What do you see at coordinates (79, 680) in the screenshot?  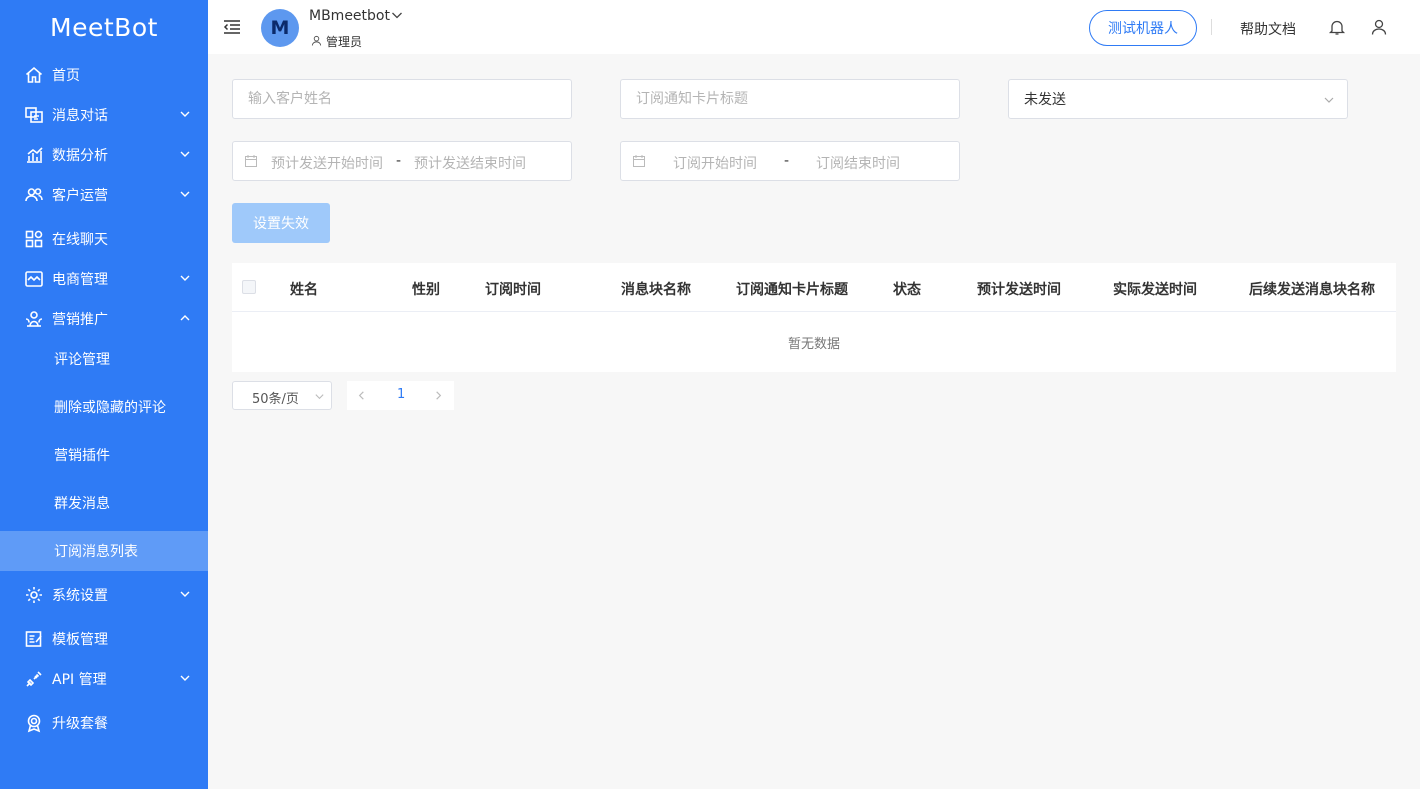 I see `sidebar-item-label: API 管理` at bounding box center [79, 680].